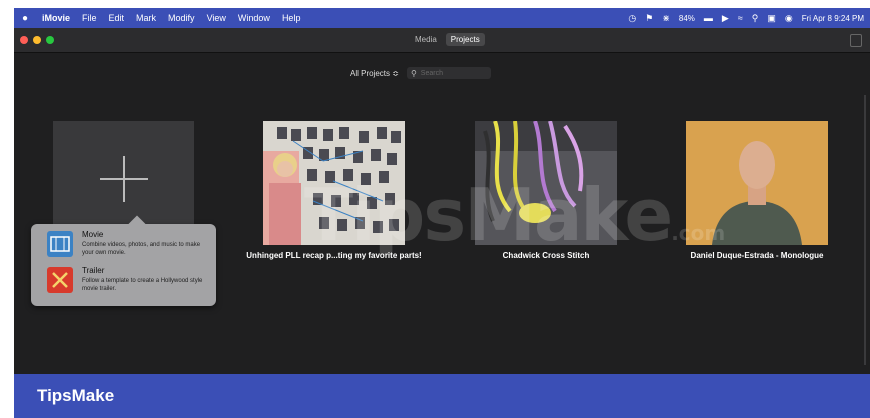 The width and height of the screenshot is (870, 418). Describe the element at coordinates (93, 270) in the screenshot. I see `trailer-option-label: Trailer` at that location.